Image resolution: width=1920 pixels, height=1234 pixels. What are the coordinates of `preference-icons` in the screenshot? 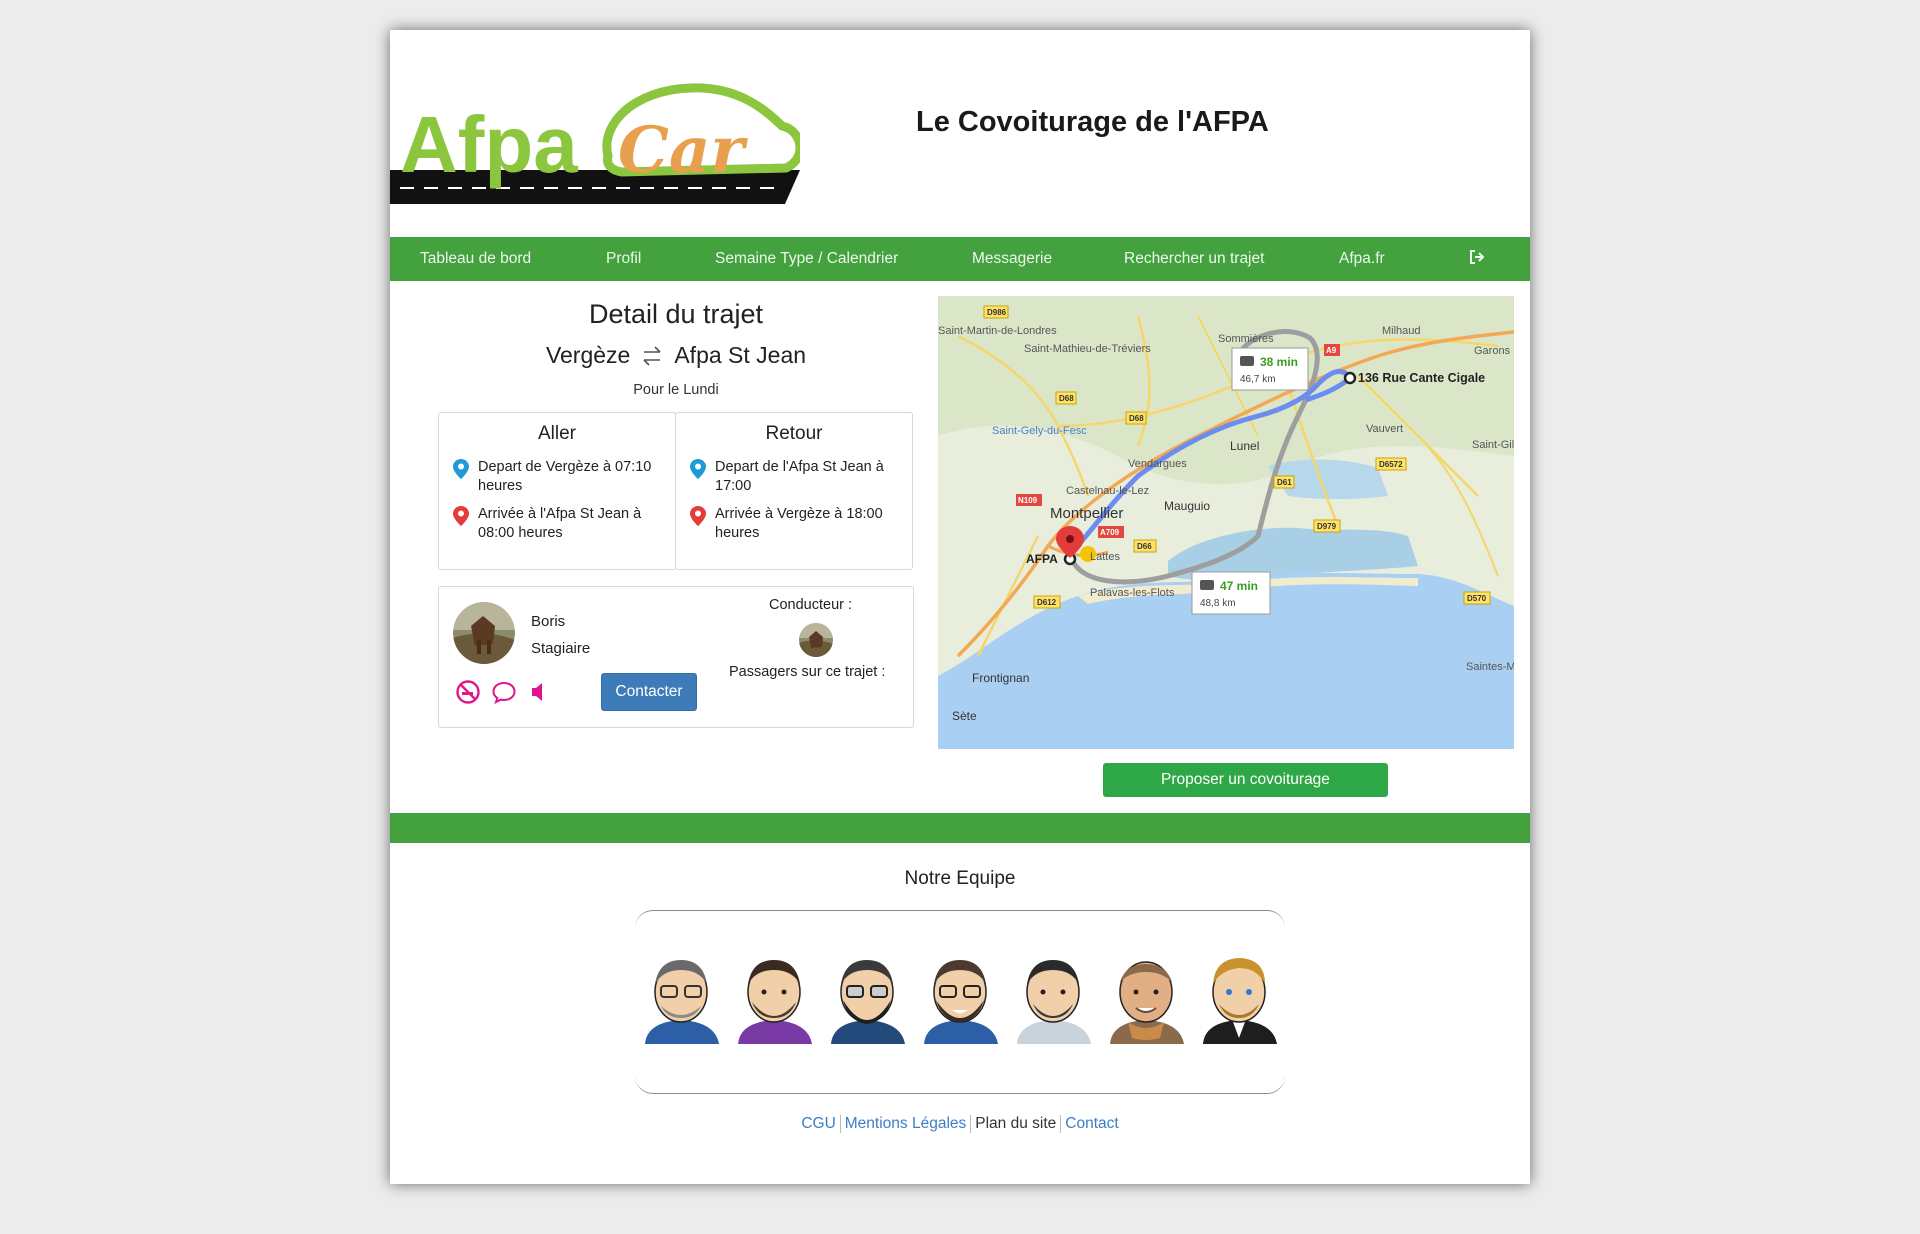 It's located at (504, 692).